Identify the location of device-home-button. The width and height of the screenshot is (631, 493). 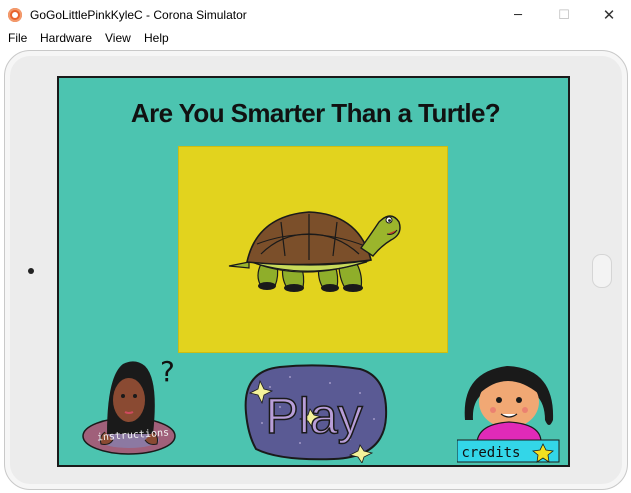
(602, 271).